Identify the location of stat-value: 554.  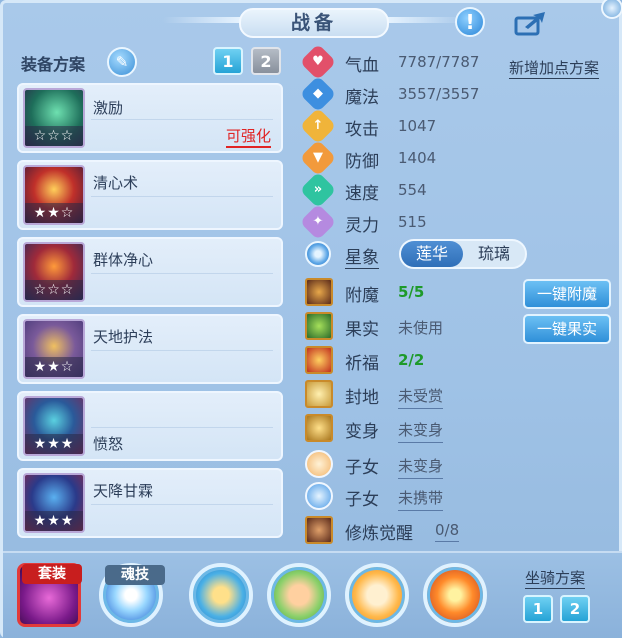
(412, 190).